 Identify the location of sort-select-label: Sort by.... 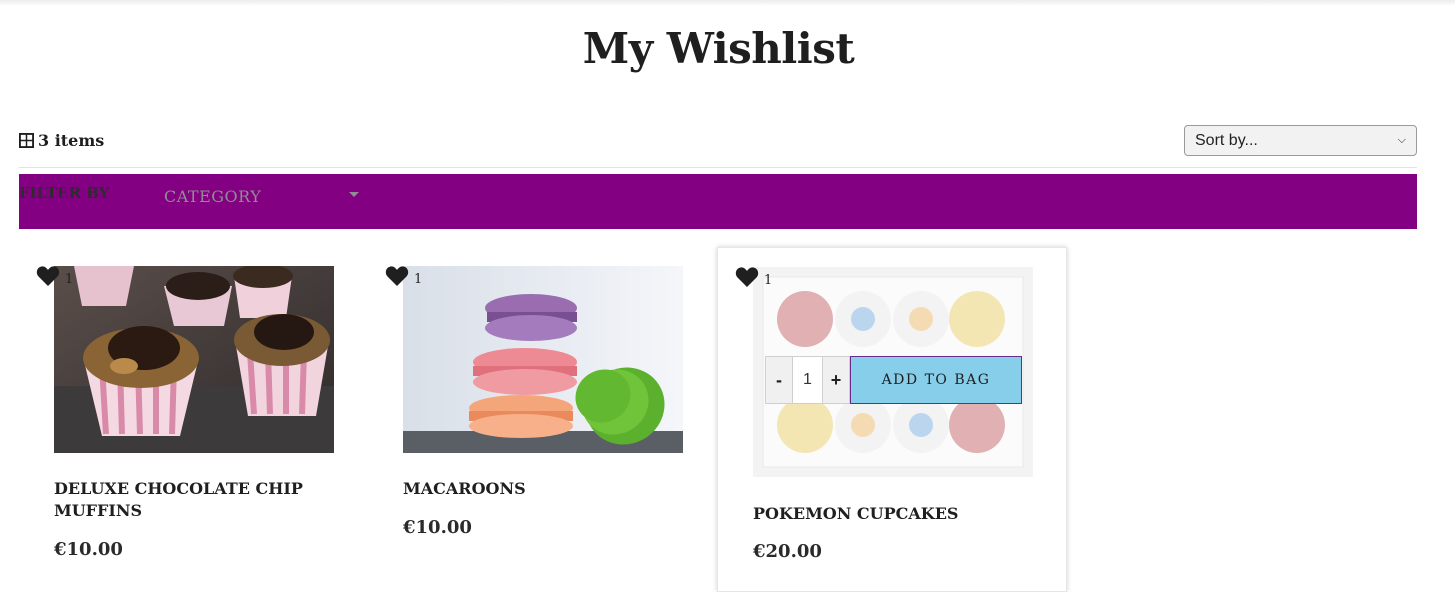
(1226, 140).